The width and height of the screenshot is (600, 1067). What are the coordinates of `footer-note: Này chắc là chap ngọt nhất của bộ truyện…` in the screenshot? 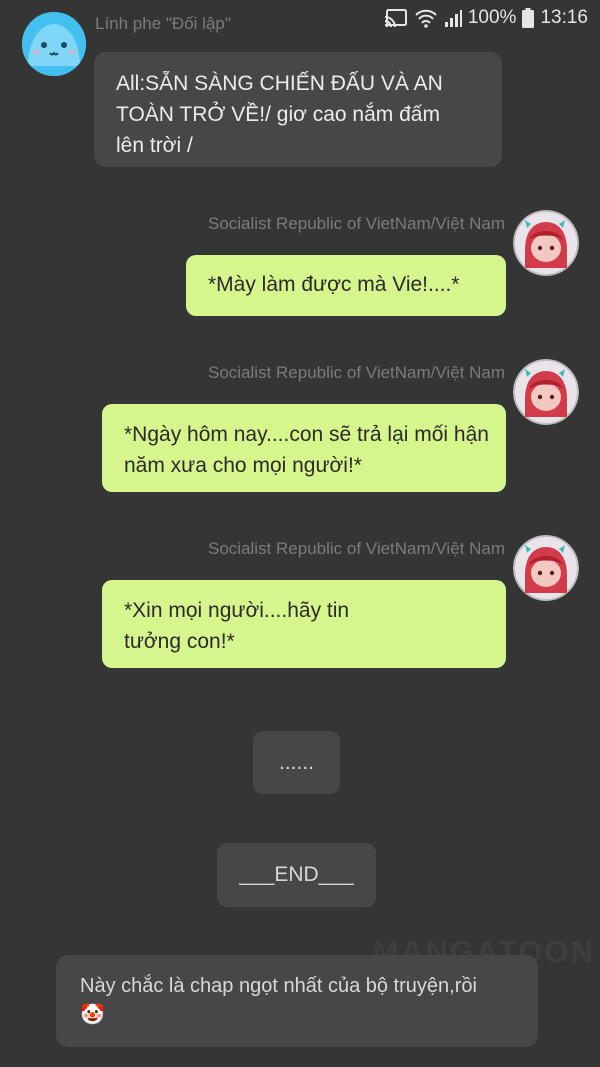 It's located at (297, 1001).